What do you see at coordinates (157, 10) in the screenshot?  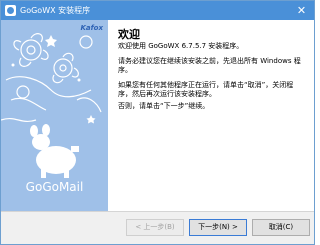 I see `title-bar: GoGoWX 安装程序 ✕` at bounding box center [157, 10].